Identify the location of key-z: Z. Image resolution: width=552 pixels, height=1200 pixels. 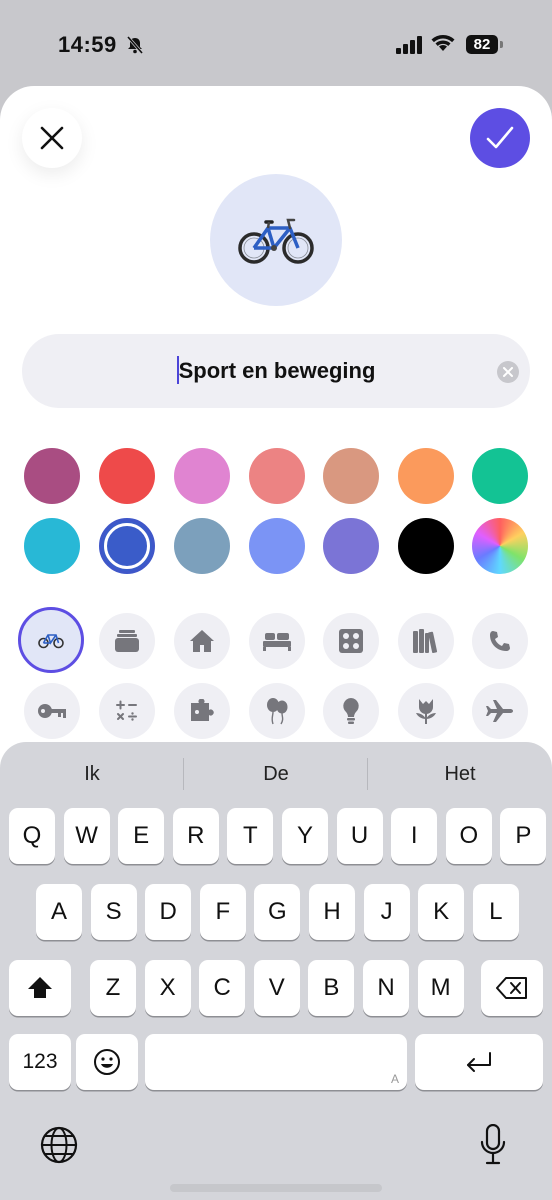
(113, 988).